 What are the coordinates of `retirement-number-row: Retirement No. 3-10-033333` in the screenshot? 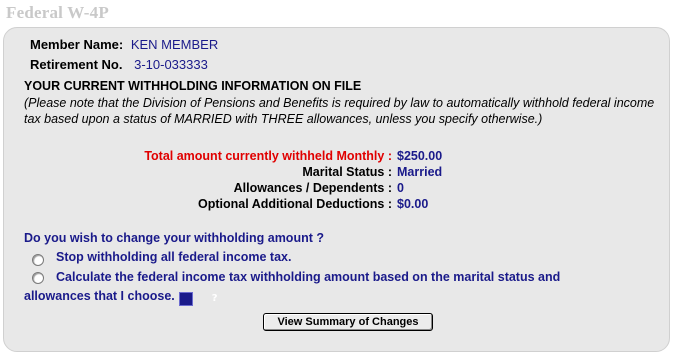 It's located at (119, 64).